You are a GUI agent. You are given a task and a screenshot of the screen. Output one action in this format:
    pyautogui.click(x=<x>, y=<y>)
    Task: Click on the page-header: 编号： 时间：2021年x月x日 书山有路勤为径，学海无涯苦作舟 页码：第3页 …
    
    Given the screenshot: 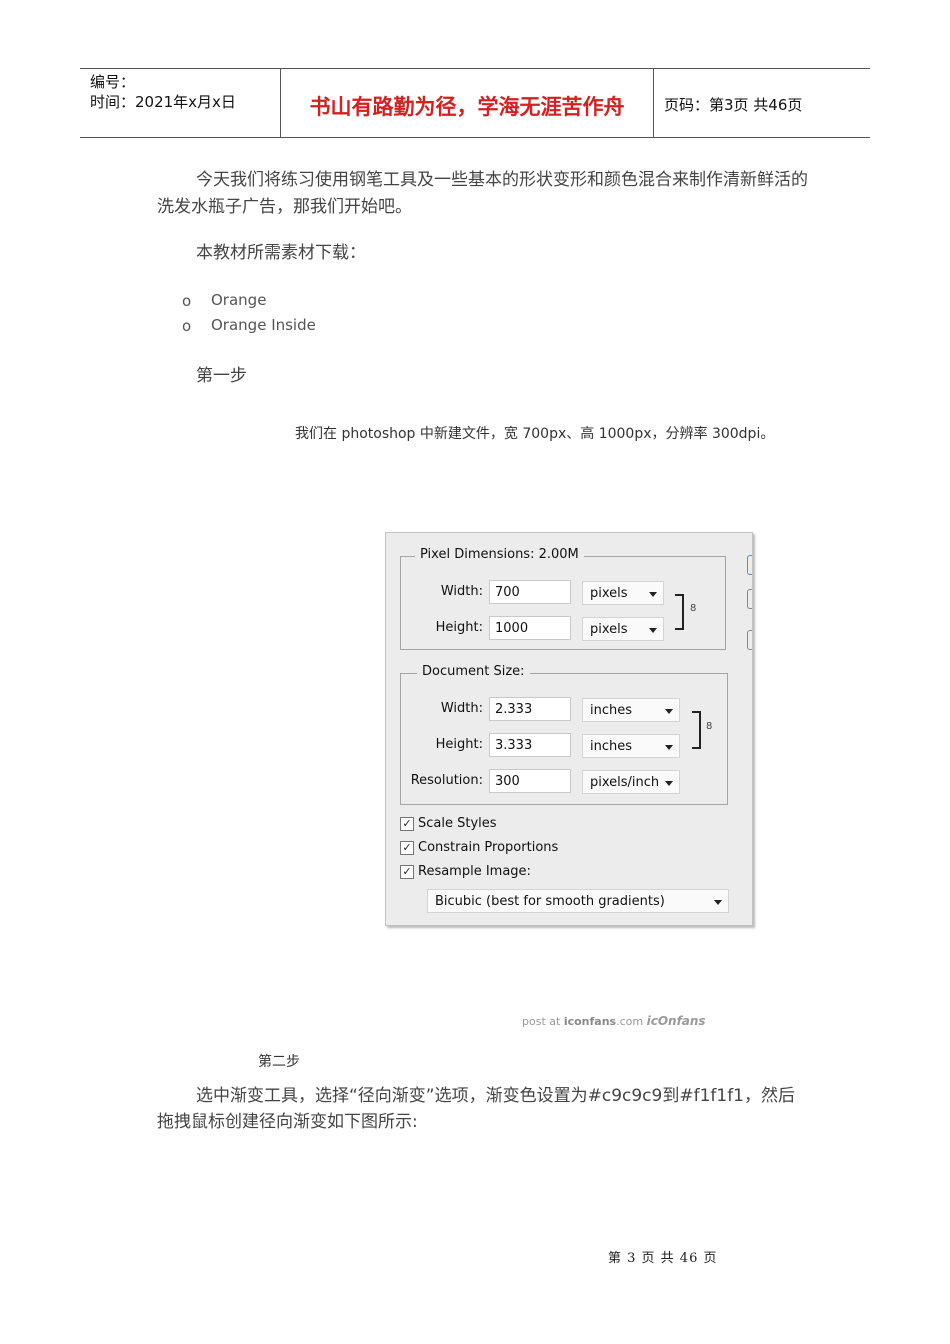 What is the action you would take?
    pyautogui.click(x=475, y=103)
    